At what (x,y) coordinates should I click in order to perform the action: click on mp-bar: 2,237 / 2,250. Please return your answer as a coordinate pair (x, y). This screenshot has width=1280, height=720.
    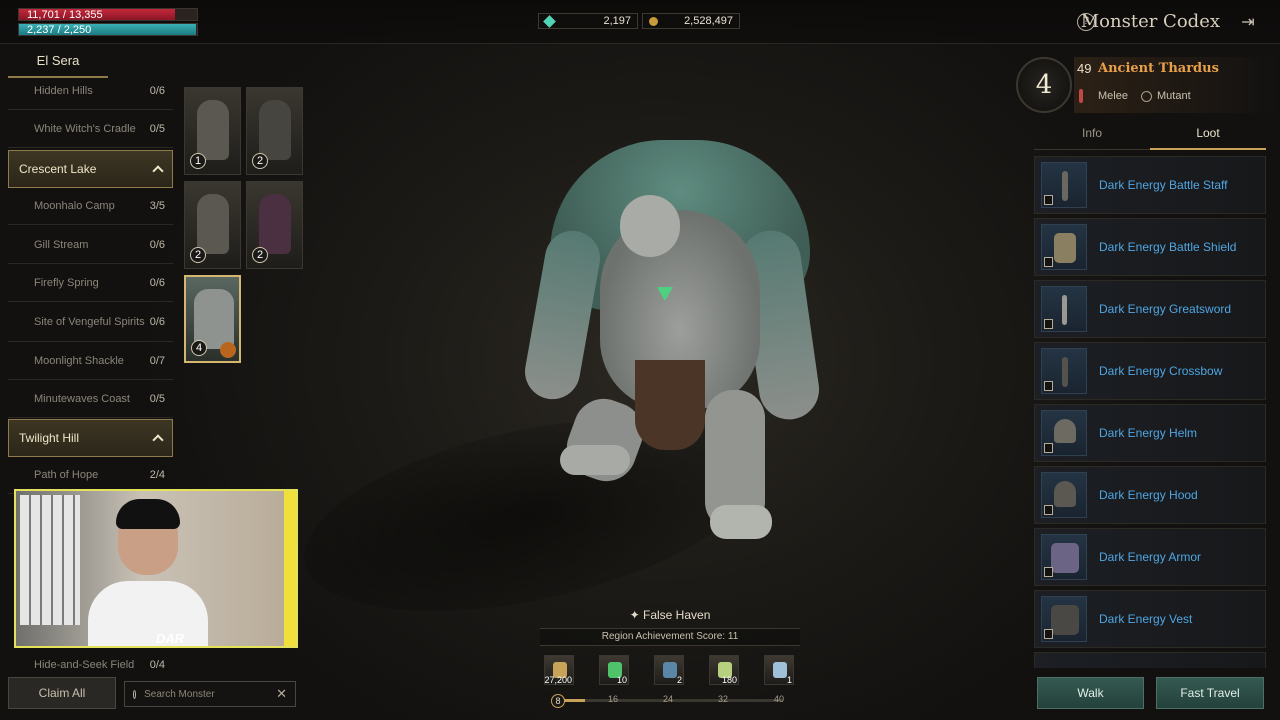
    Looking at the image, I should click on (108, 29).